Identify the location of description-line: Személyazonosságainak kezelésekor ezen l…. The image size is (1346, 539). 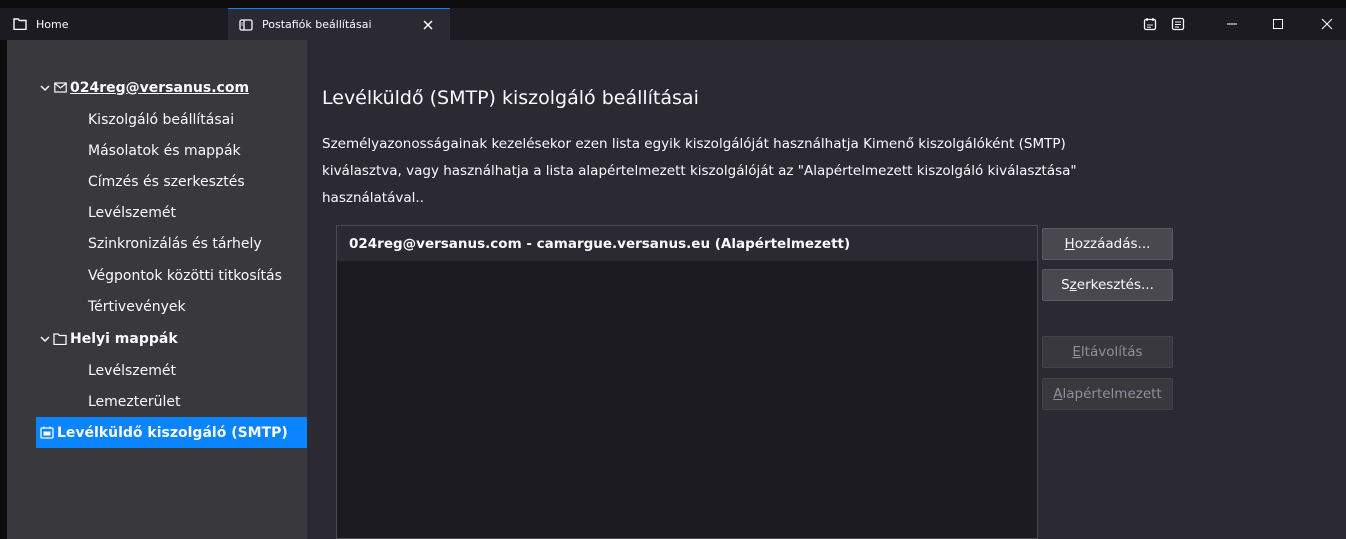
(694, 144).